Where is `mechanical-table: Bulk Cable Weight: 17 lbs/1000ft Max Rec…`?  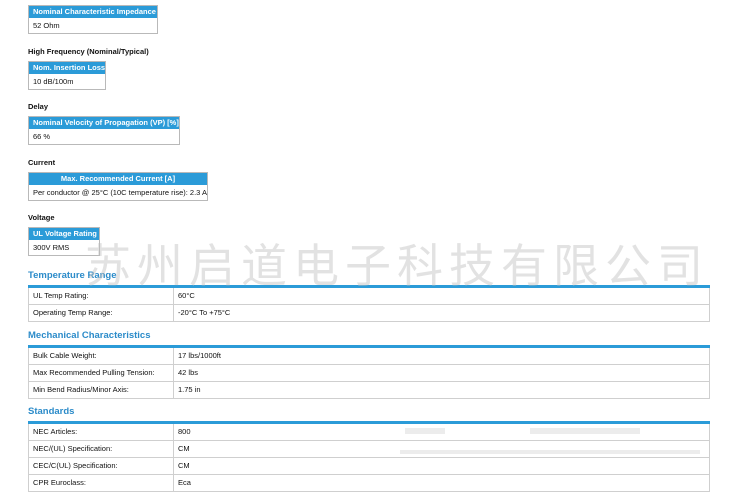 mechanical-table: Bulk Cable Weight: 17 lbs/1000ft Max Rec… is located at coordinates (369, 372).